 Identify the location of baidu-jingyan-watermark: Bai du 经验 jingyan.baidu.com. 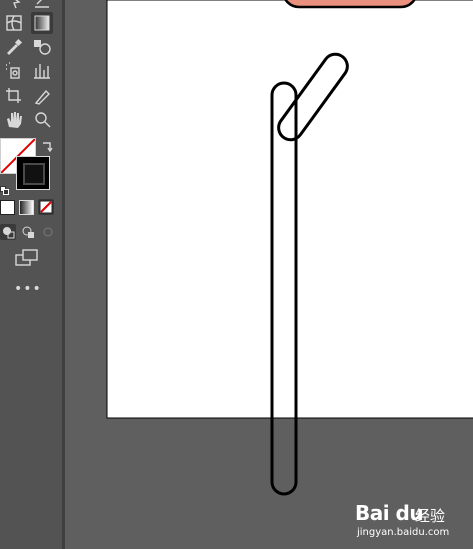
(414, 521).